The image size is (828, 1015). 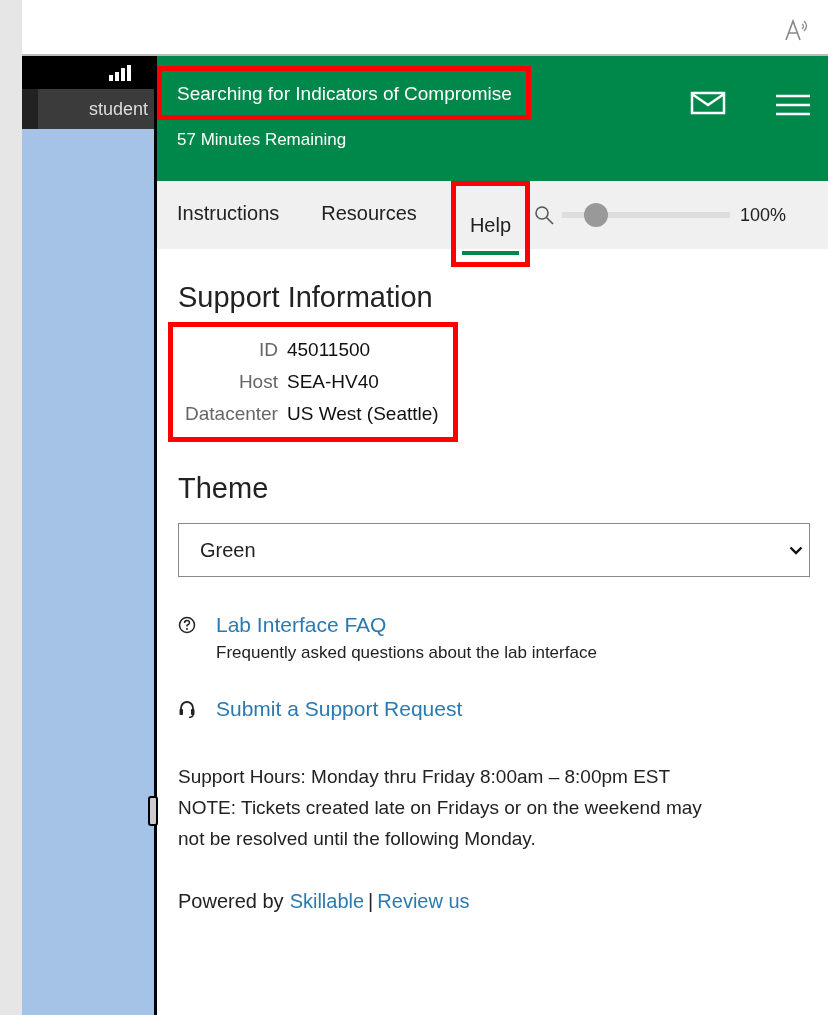 I want to click on tab: Resources, so click(x=369, y=215).